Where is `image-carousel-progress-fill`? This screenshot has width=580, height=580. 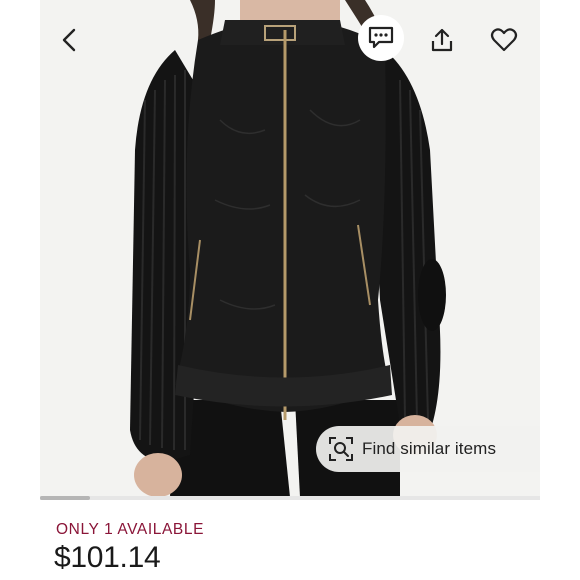
image-carousel-progress-fill is located at coordinates (65, 498).